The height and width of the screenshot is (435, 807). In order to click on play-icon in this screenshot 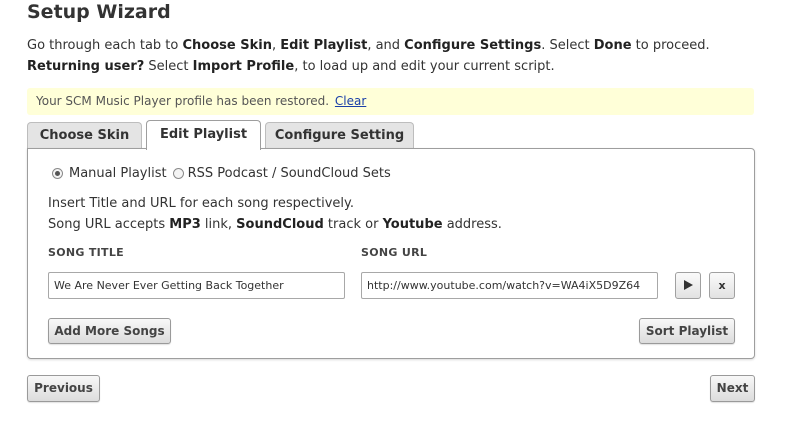, I will do `click(688, 285)`.